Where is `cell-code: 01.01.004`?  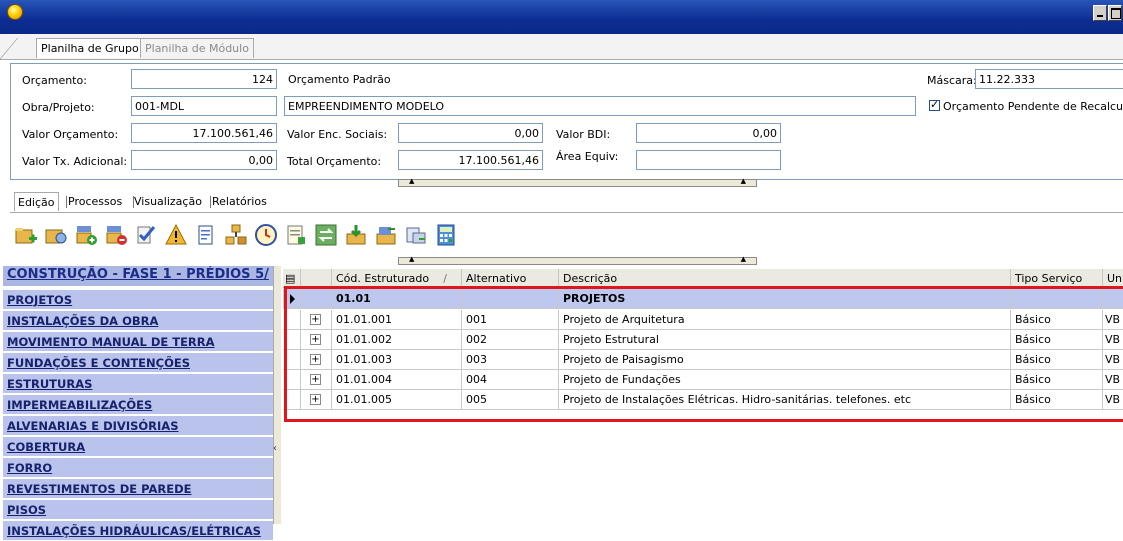 cell-code: 01.01.004 is located at coordinates (397, 380).